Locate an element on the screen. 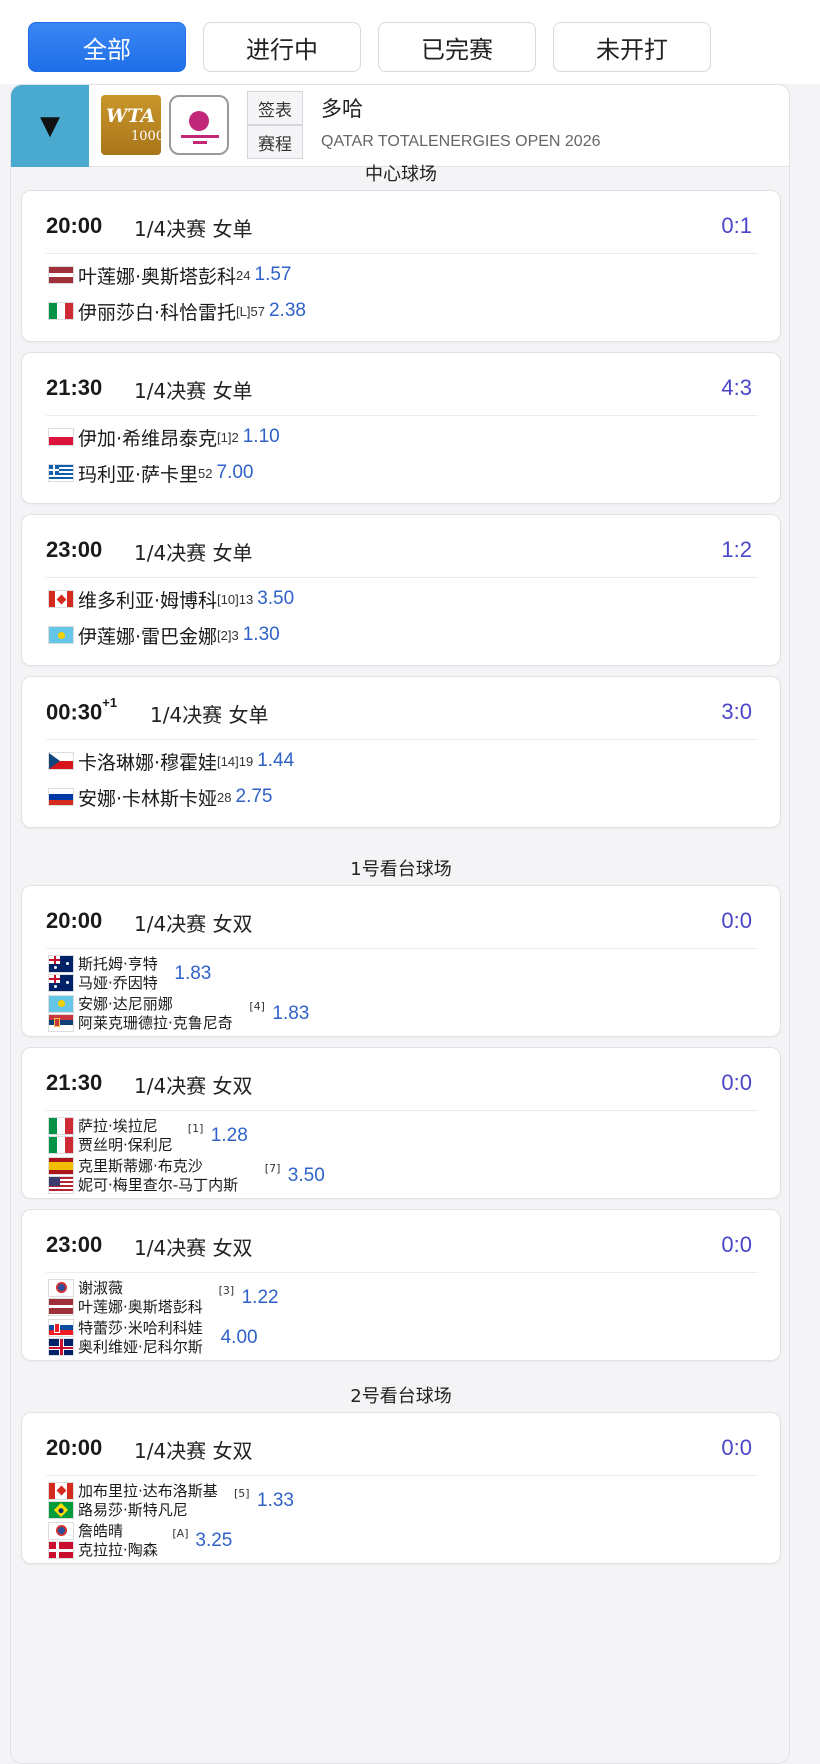 This screenshot has width=820, height=1764. player-row: 安娜·卡林斯卡娅 28 2.75 is located at coordinates (160, 797).